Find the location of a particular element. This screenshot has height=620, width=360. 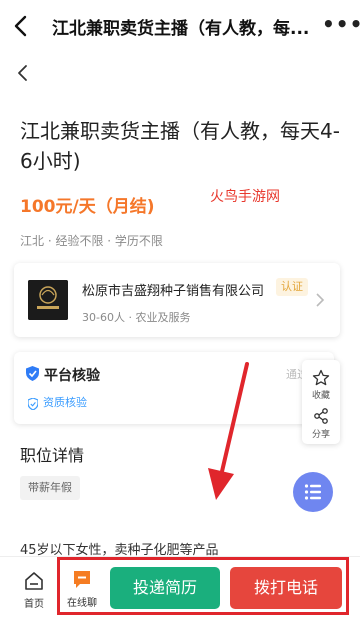

company-name: 松原市吉盛翔种子销售有限公司 is located at coordinates (173, 291).